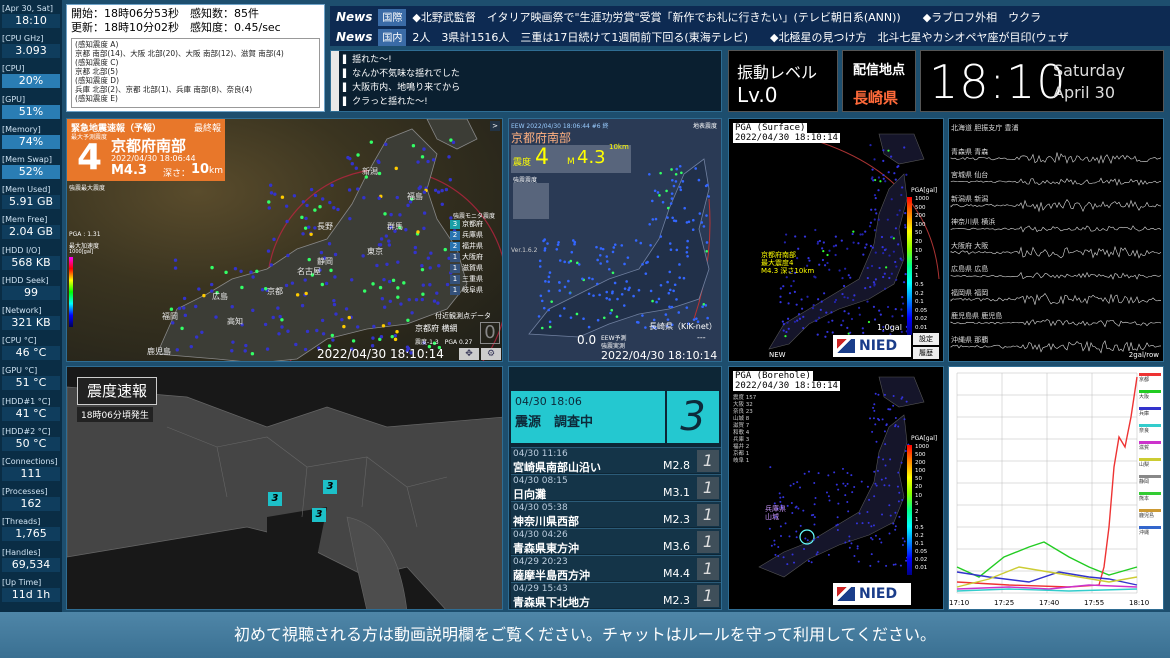 This screenshot has width=1170, height=658. What do you see at coordinates (476, 268) in the screenshot?
I see `eew-region-row: 1 滋賀県` at bounding box center [476, 268].